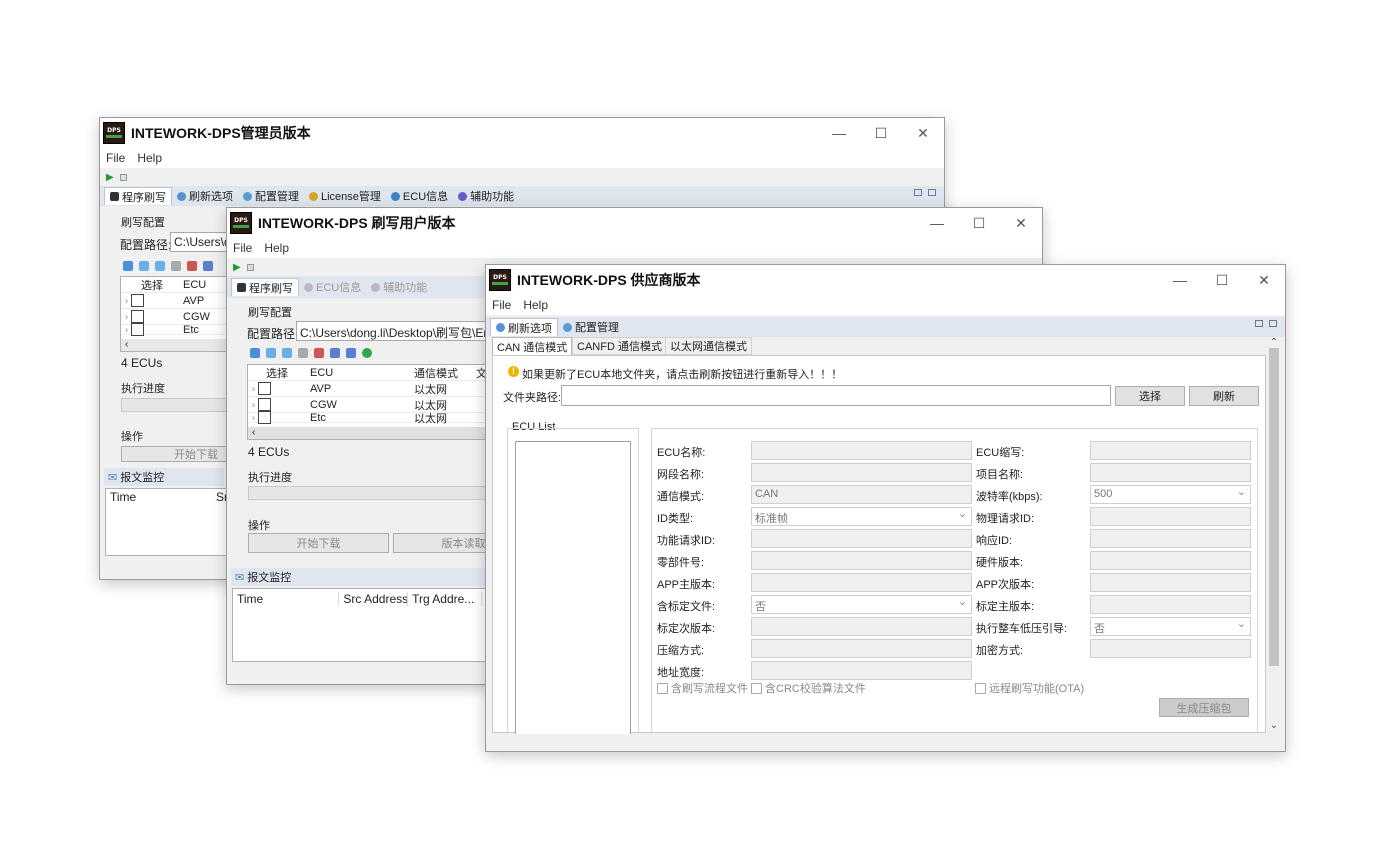  What do you see at coordinates (1274, 507) in the screenshot?
I see `scrollbar-thumb` at bounding box center [1274, 507].